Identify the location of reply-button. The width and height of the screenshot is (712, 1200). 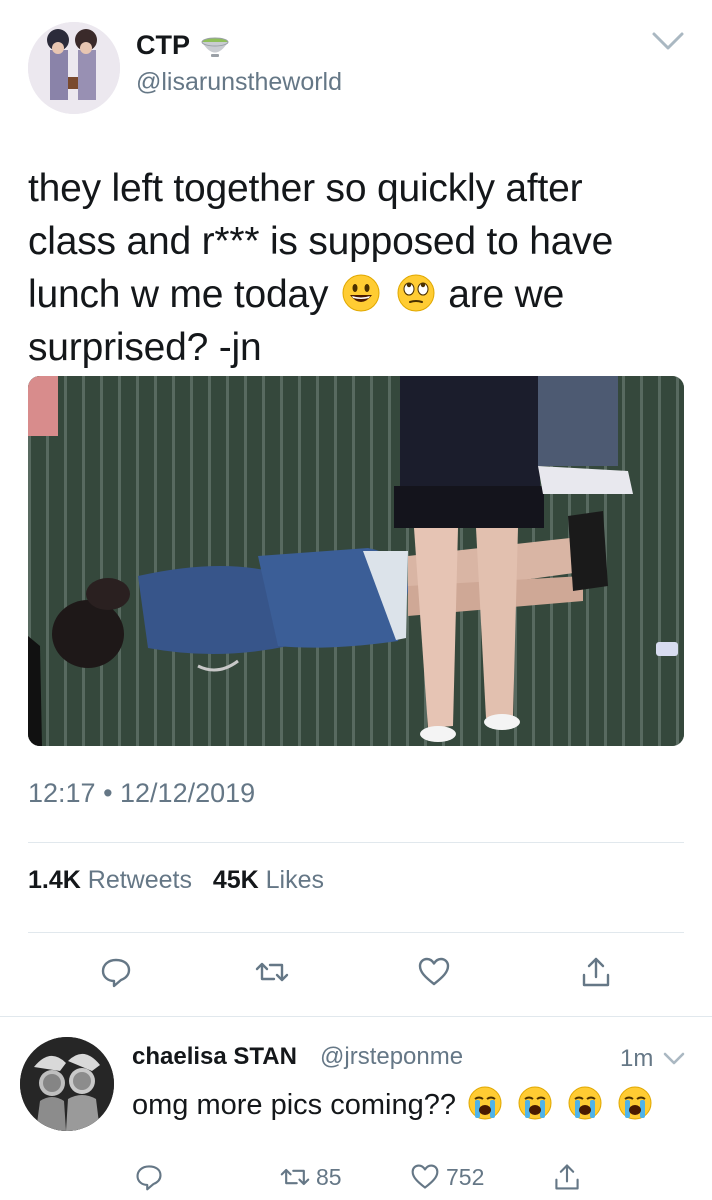
(116, 972).